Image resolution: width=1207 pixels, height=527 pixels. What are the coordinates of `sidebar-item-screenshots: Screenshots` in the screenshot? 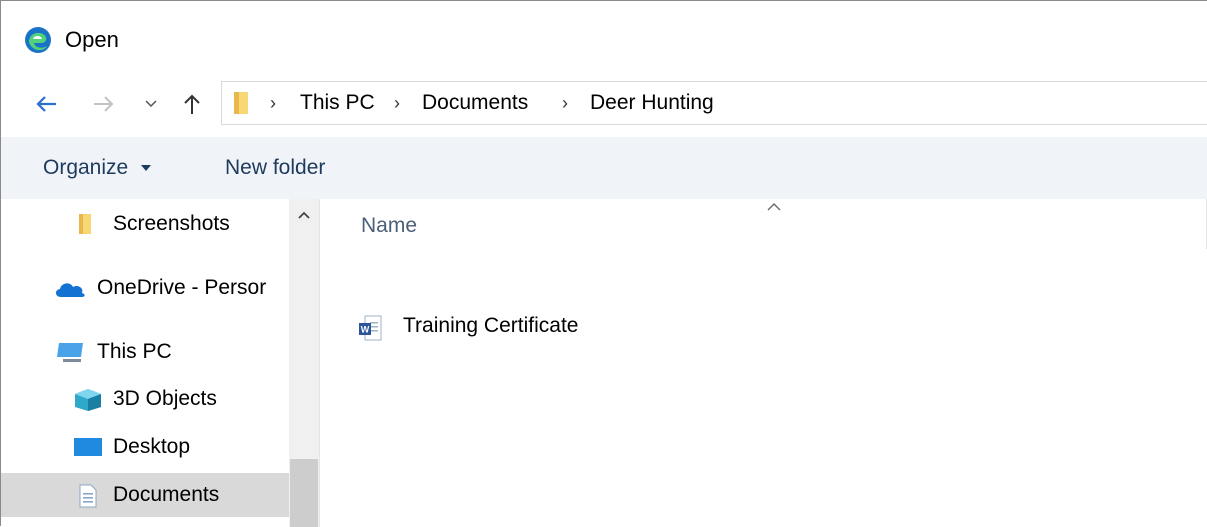 It's located at (145, 224).